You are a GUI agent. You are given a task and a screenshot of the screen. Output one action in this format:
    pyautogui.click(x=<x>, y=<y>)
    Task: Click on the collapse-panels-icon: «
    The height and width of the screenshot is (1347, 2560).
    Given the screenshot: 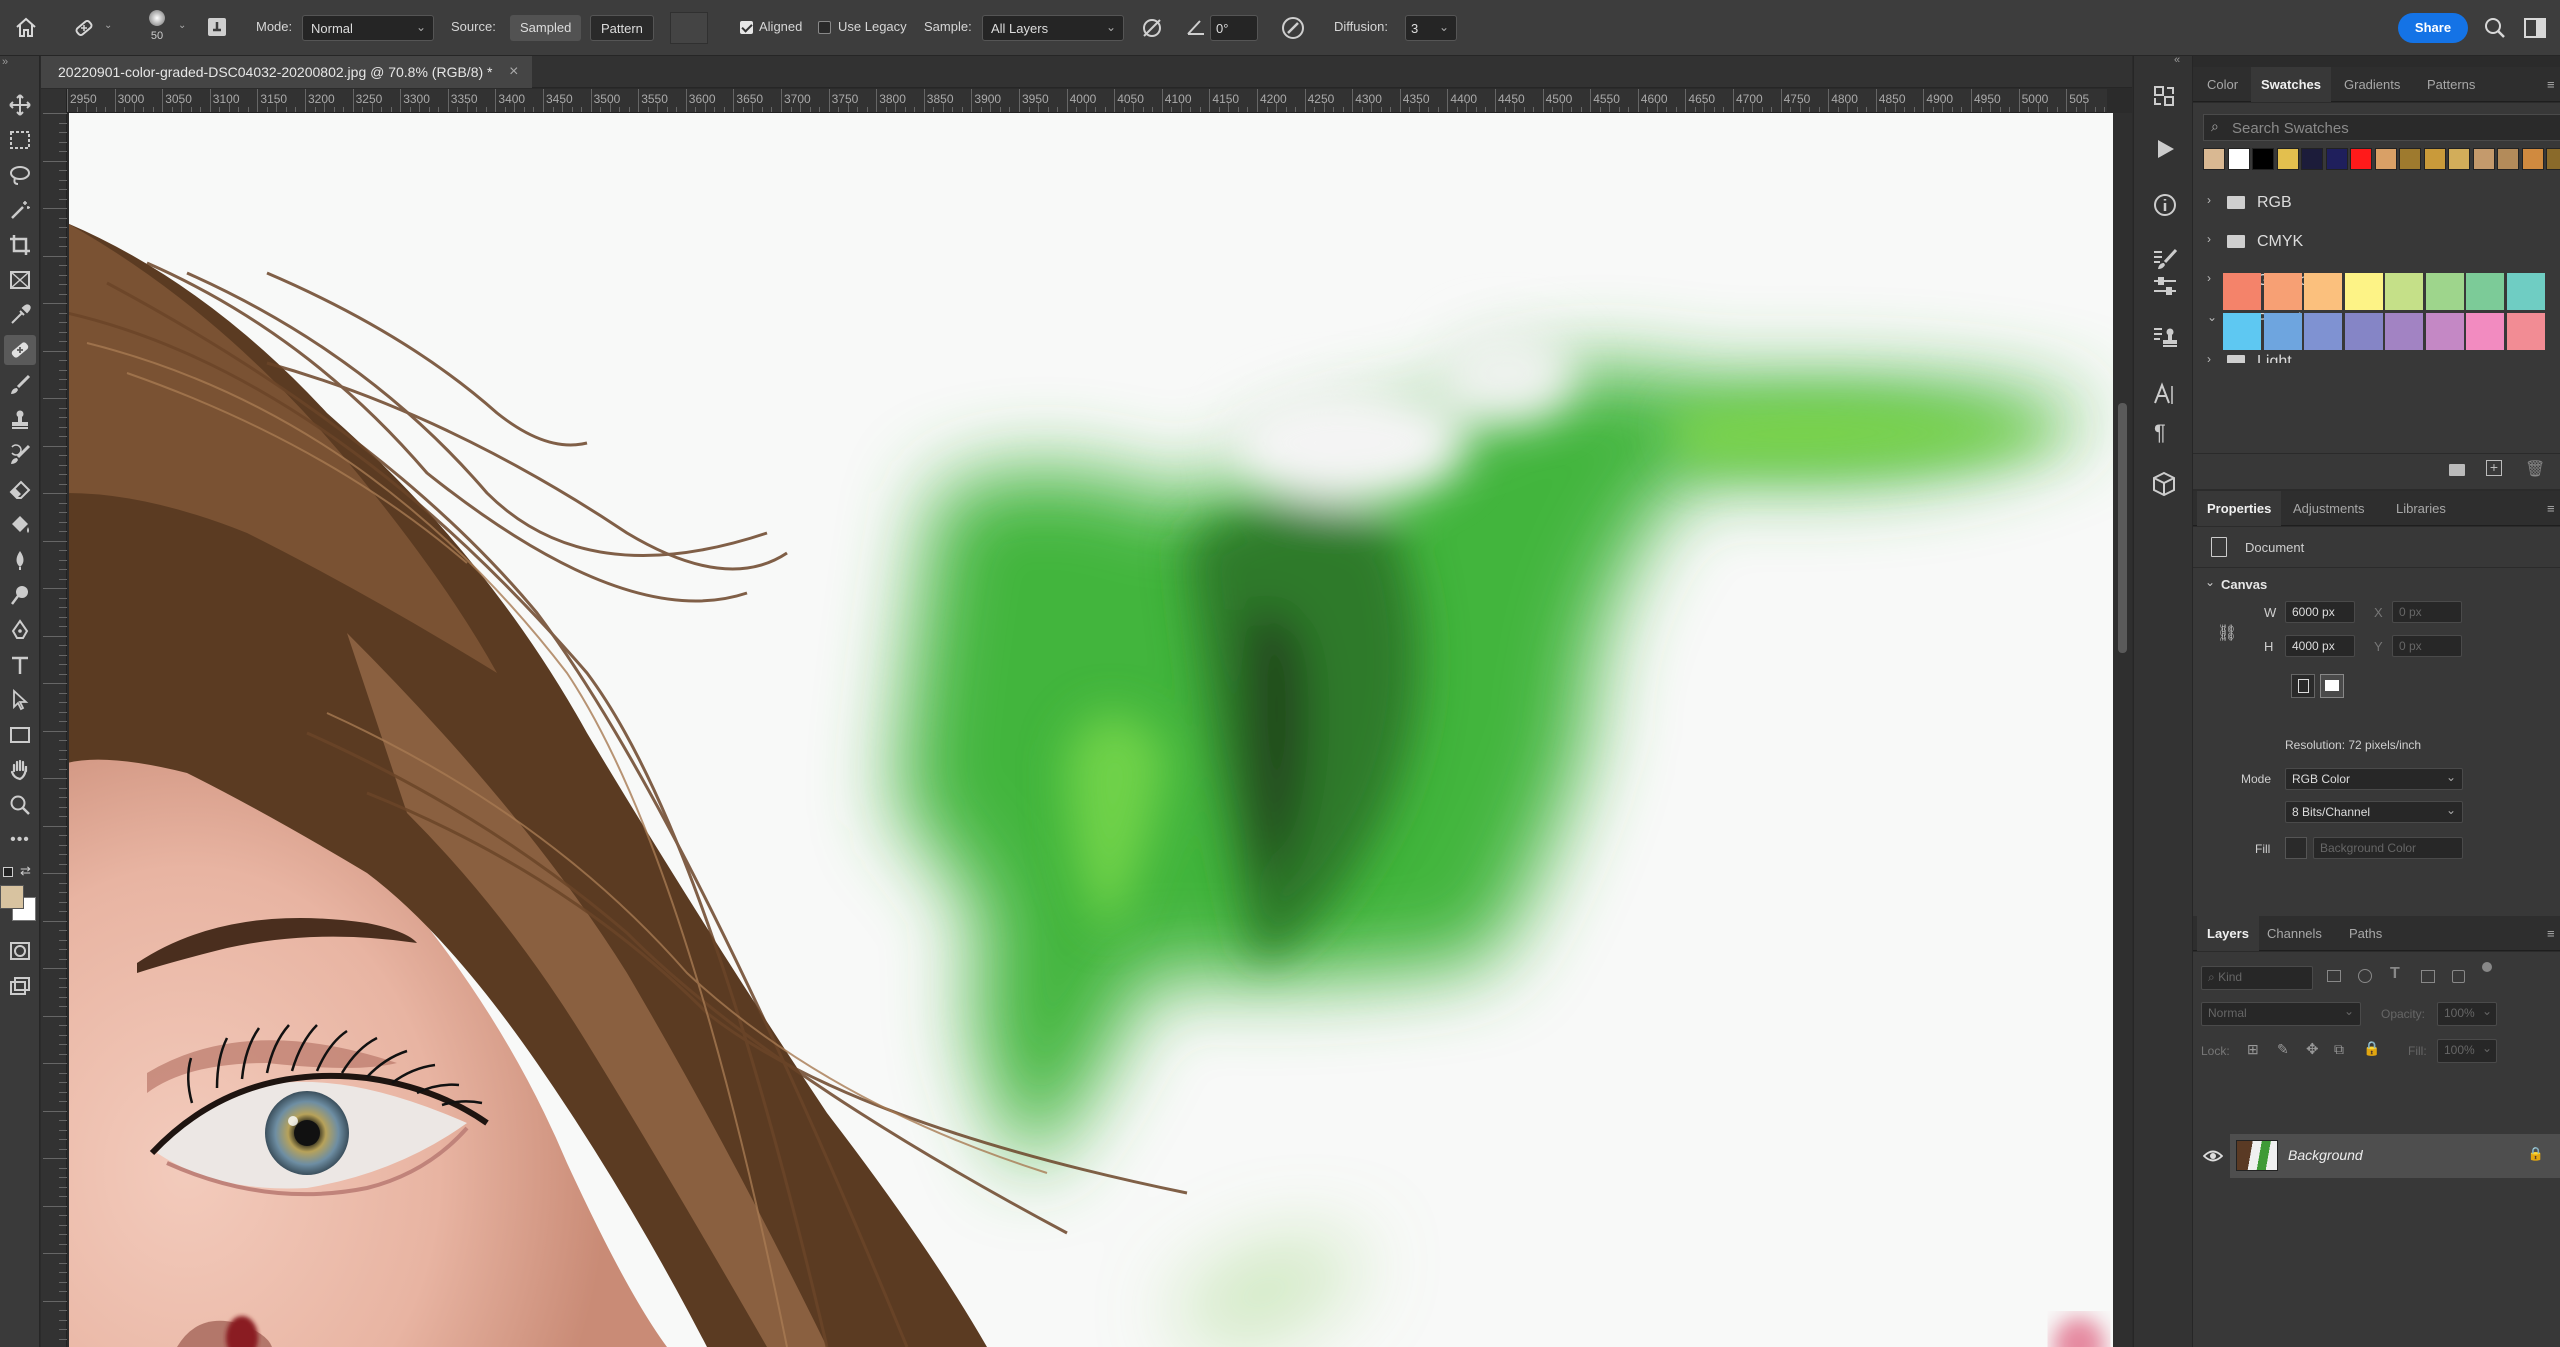 What is the action you would take?
    pyautogui.click(x=2177, y=60)
    